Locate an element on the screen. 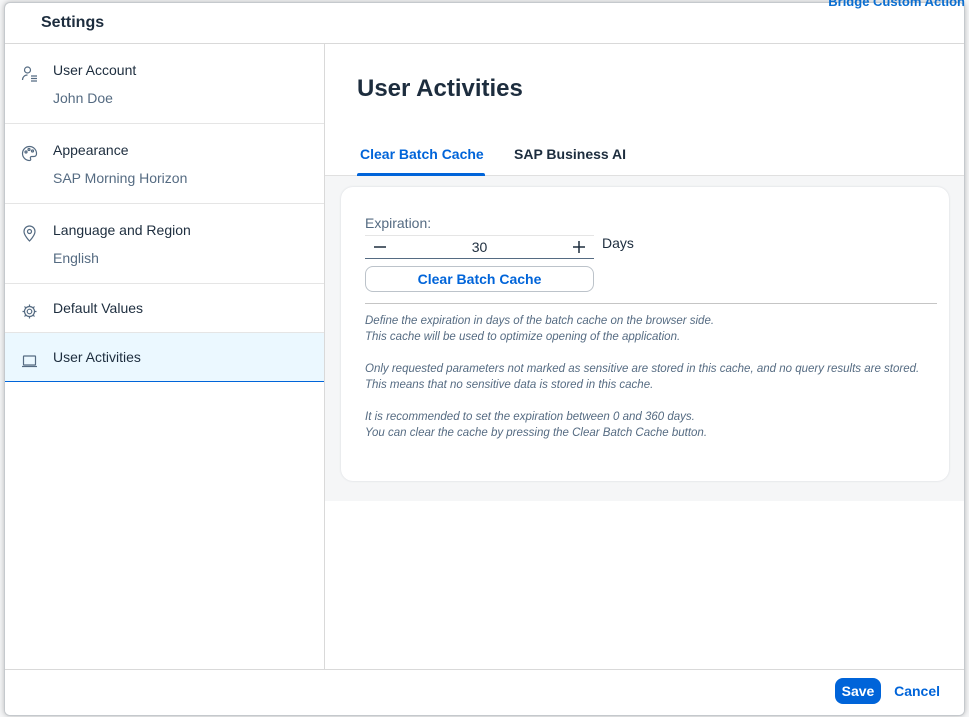  divider is located at coordinates (651, 303).